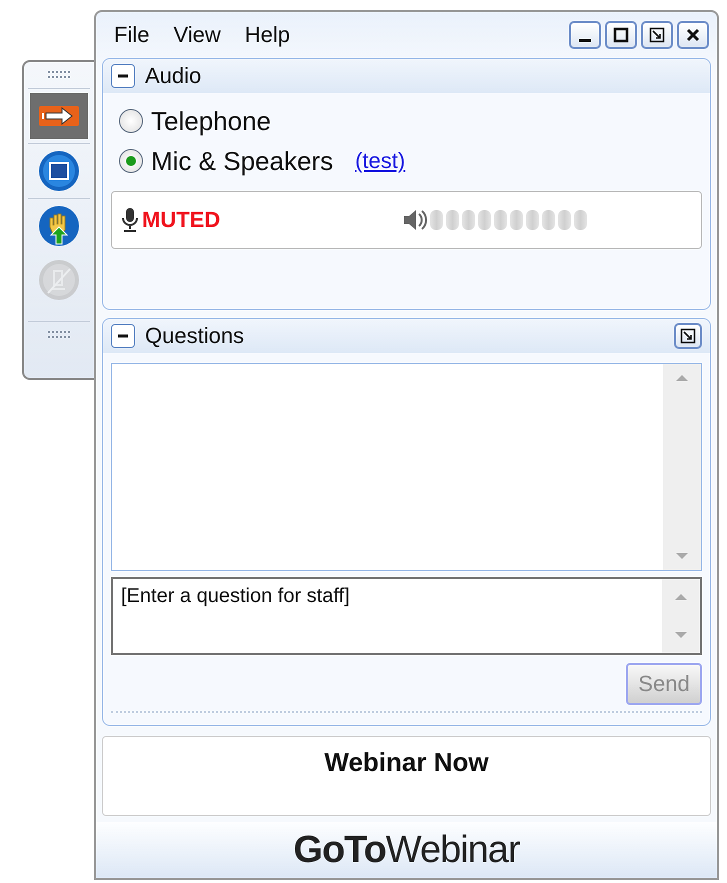  Describe the element at coordinates (203, 35) in the screenshot. I see `menu-item: View` at that location.